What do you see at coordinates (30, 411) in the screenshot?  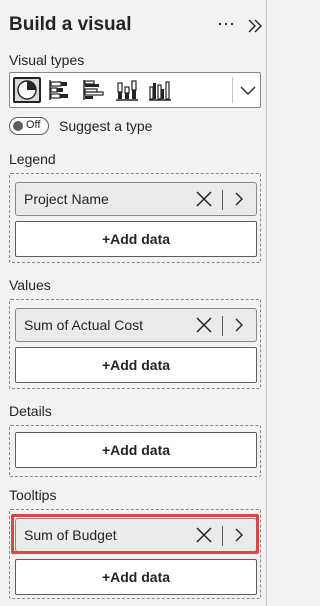 I see `details-label: Details` at bounding box center [30, 411].